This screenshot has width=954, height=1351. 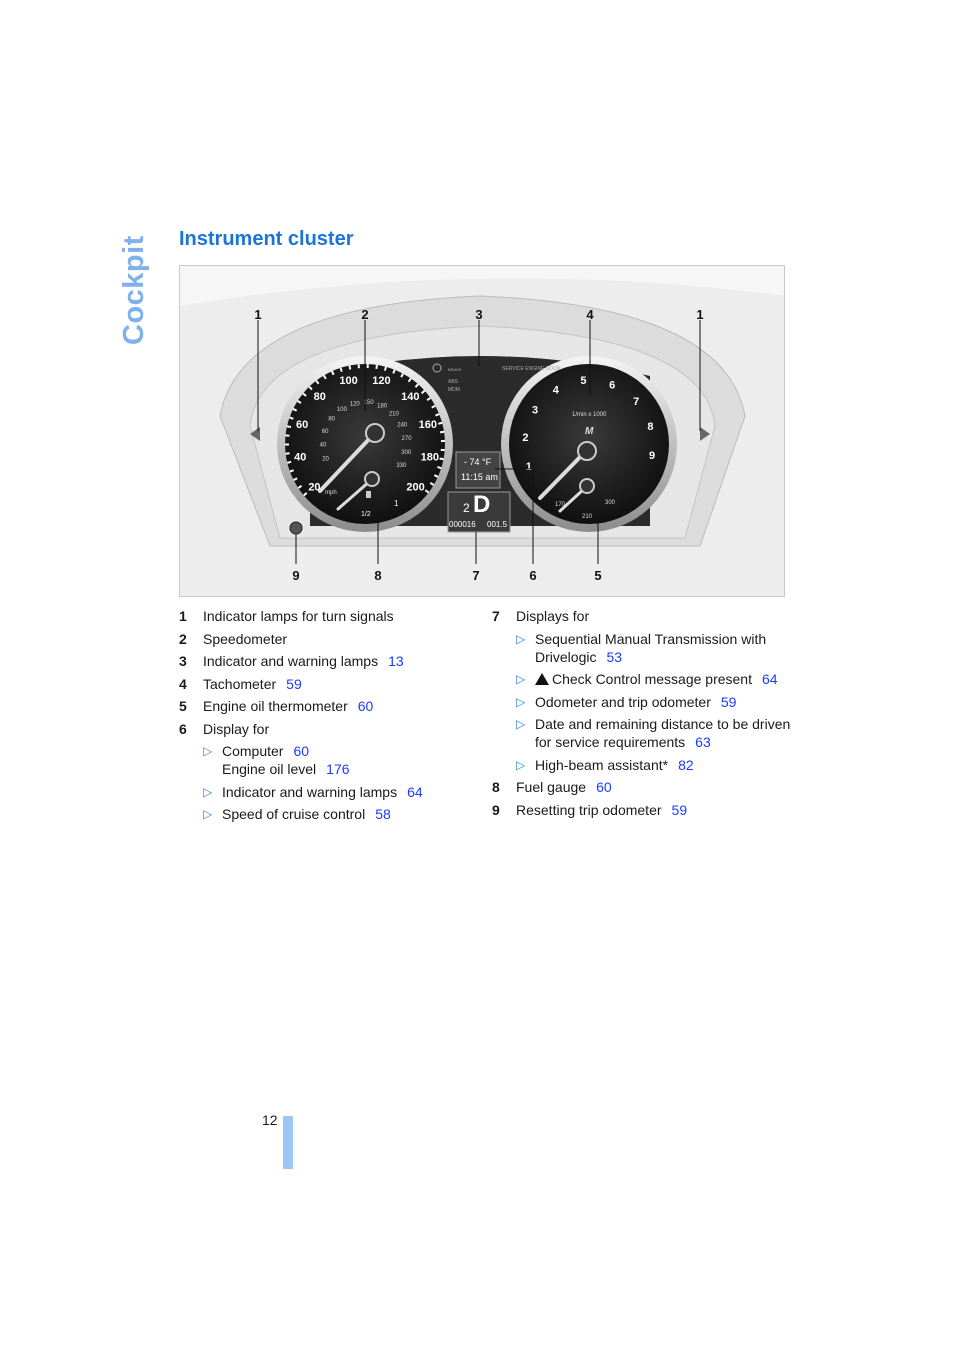 What do you see at coordinates (396, 503) in the screenshot?
I see `fuel-label-full: 1` at bounding box center [396, 503].